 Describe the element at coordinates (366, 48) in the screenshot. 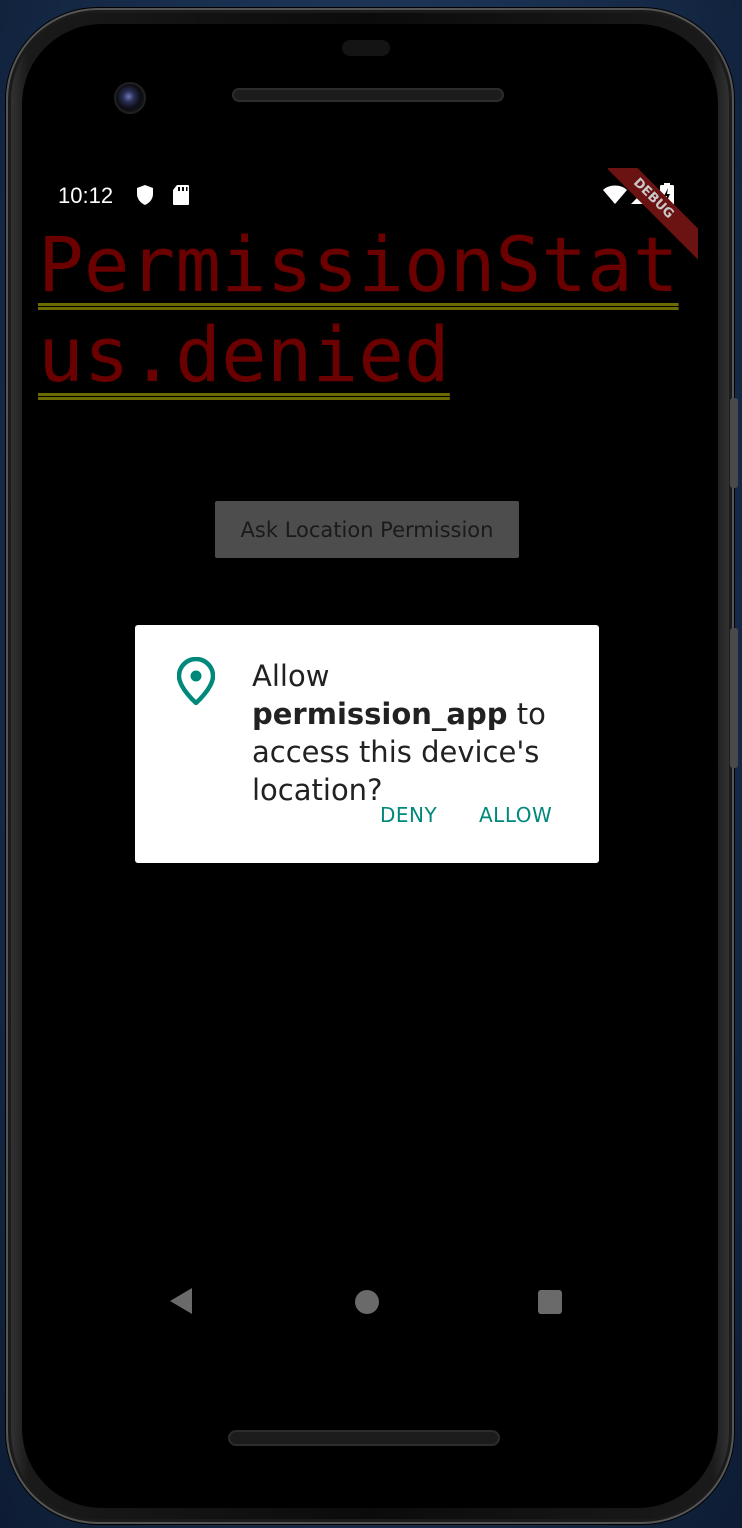

I see `front-sensor` at that location.